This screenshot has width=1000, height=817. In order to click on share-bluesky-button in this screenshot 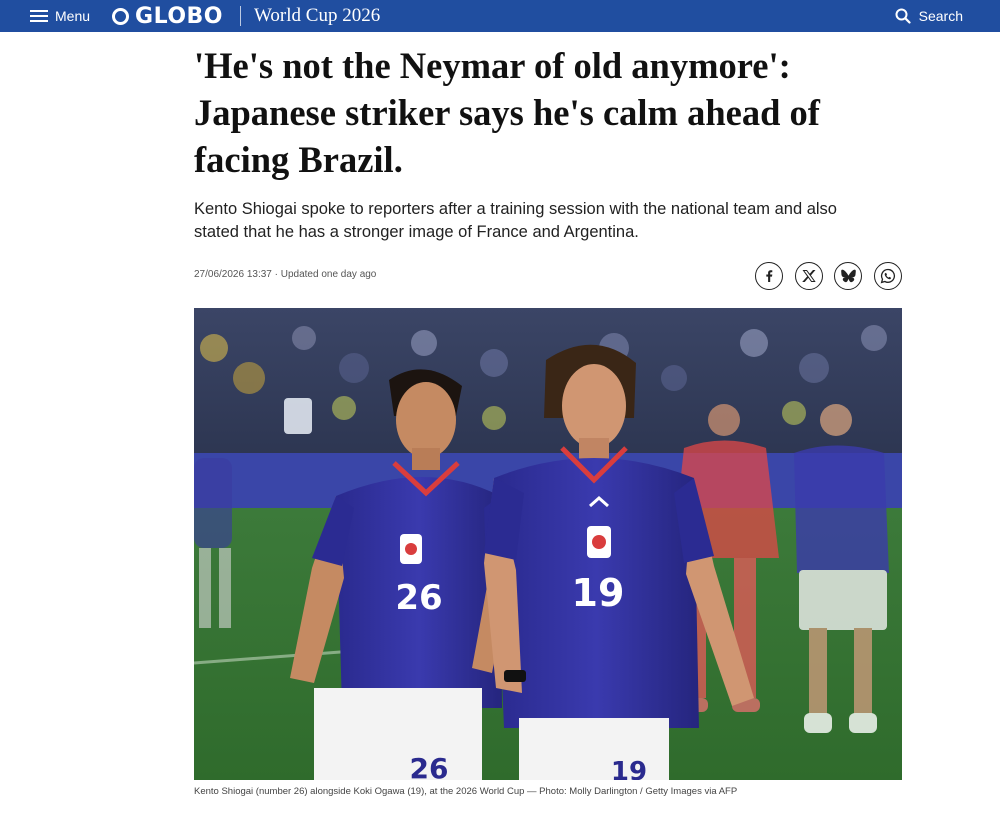, I will do `click(848, 276)`.